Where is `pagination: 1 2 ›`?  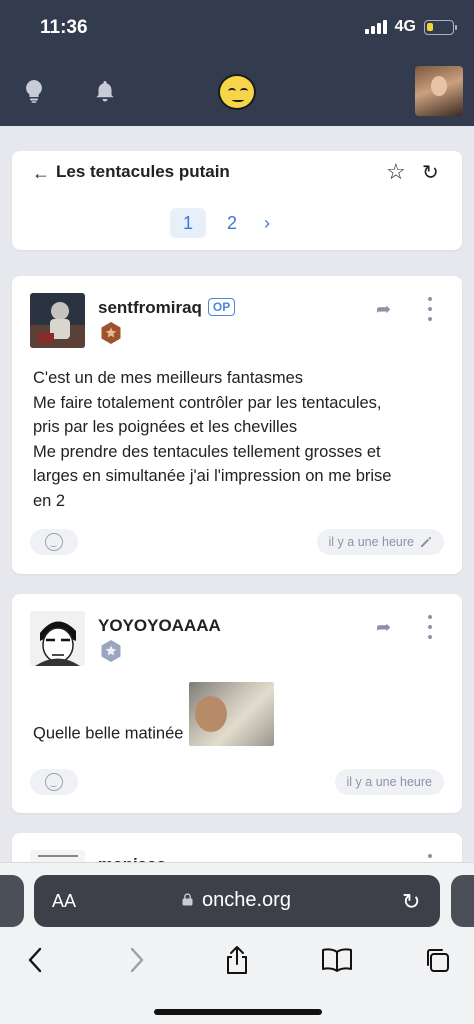
pagination: 1 2 › is located at coordinates (220, 223).